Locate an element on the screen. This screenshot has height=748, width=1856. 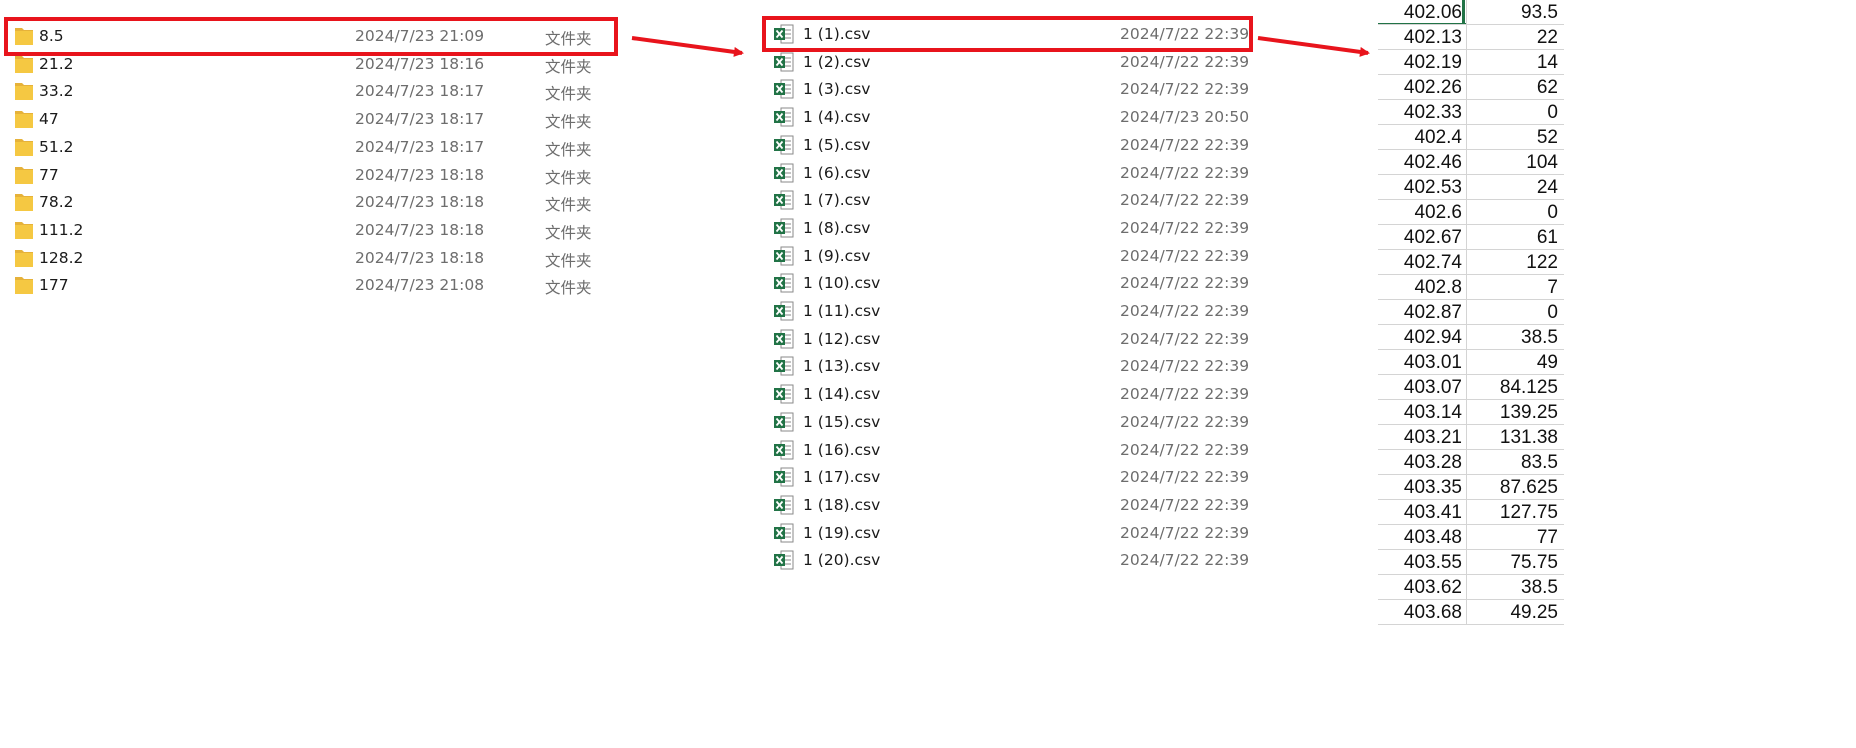
folder-row: 177 2024/7/23 21:08 文件夹 is located at coordinates (314, 285).